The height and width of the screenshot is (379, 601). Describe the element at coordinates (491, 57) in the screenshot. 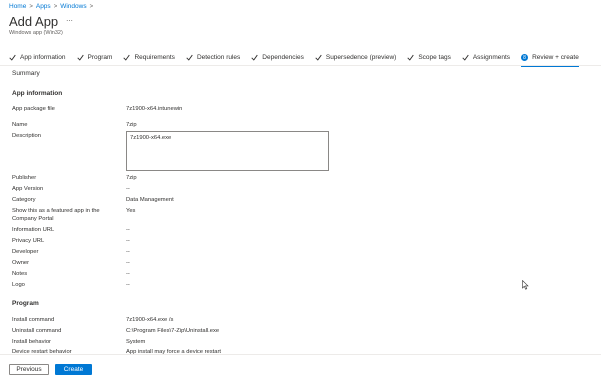

I see `step-label: Assignments` at that location.